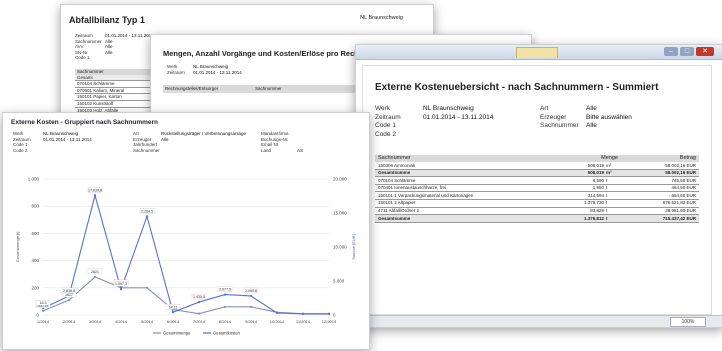 This screenshot has height=351, width=722. I want to click on doc3-table-header: Sachnummer Menge Betrag, so click(537, 158).